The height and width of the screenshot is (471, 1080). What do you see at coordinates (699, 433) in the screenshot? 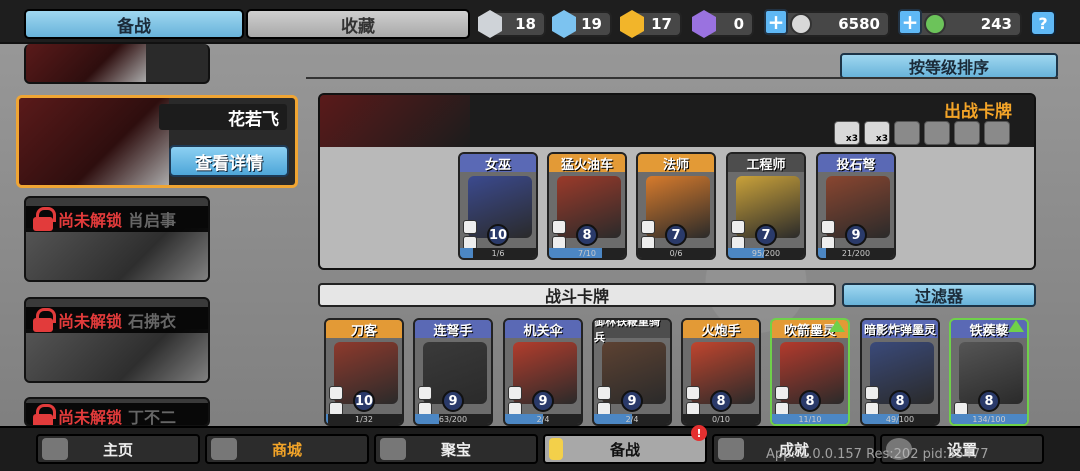
I see `notification-badge: !` at bounding box center [699, 433].